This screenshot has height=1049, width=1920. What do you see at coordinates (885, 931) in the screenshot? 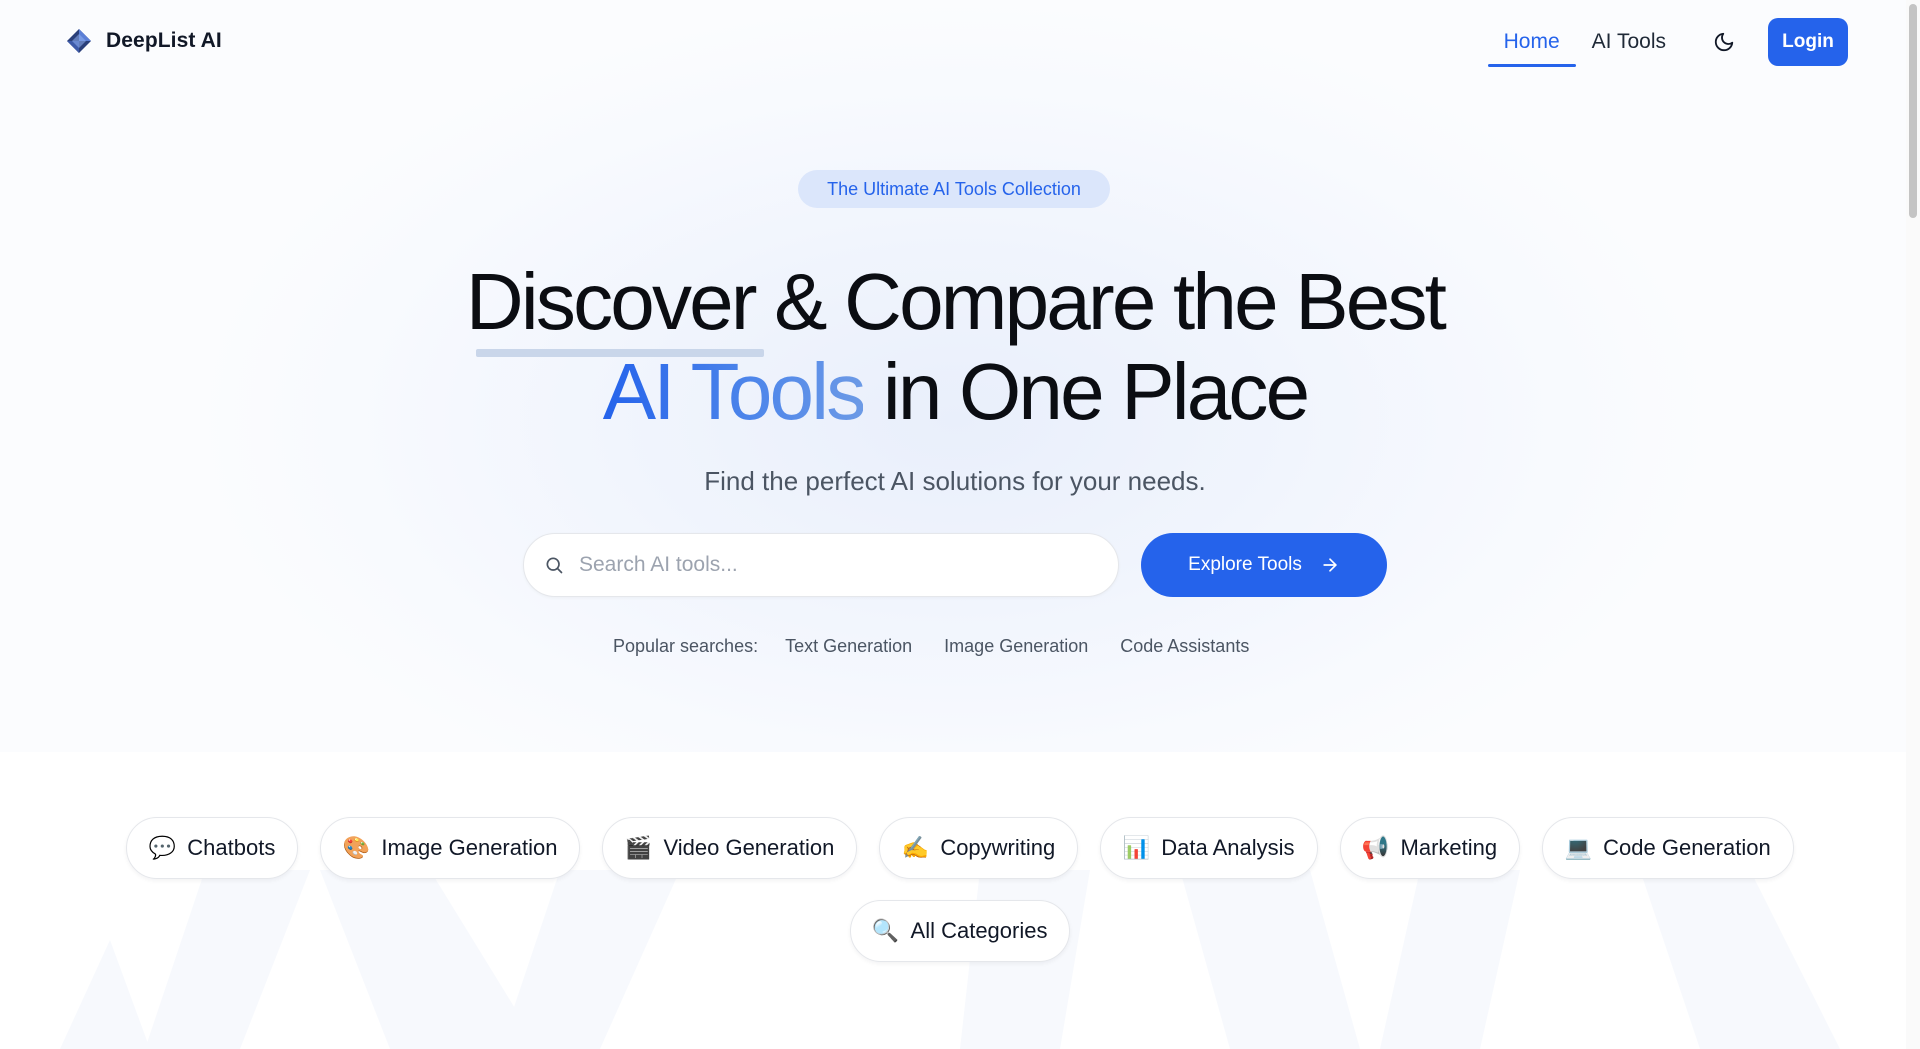
I see `magnifying-glass-icon: 🔍` at bounding box center [885, 931].